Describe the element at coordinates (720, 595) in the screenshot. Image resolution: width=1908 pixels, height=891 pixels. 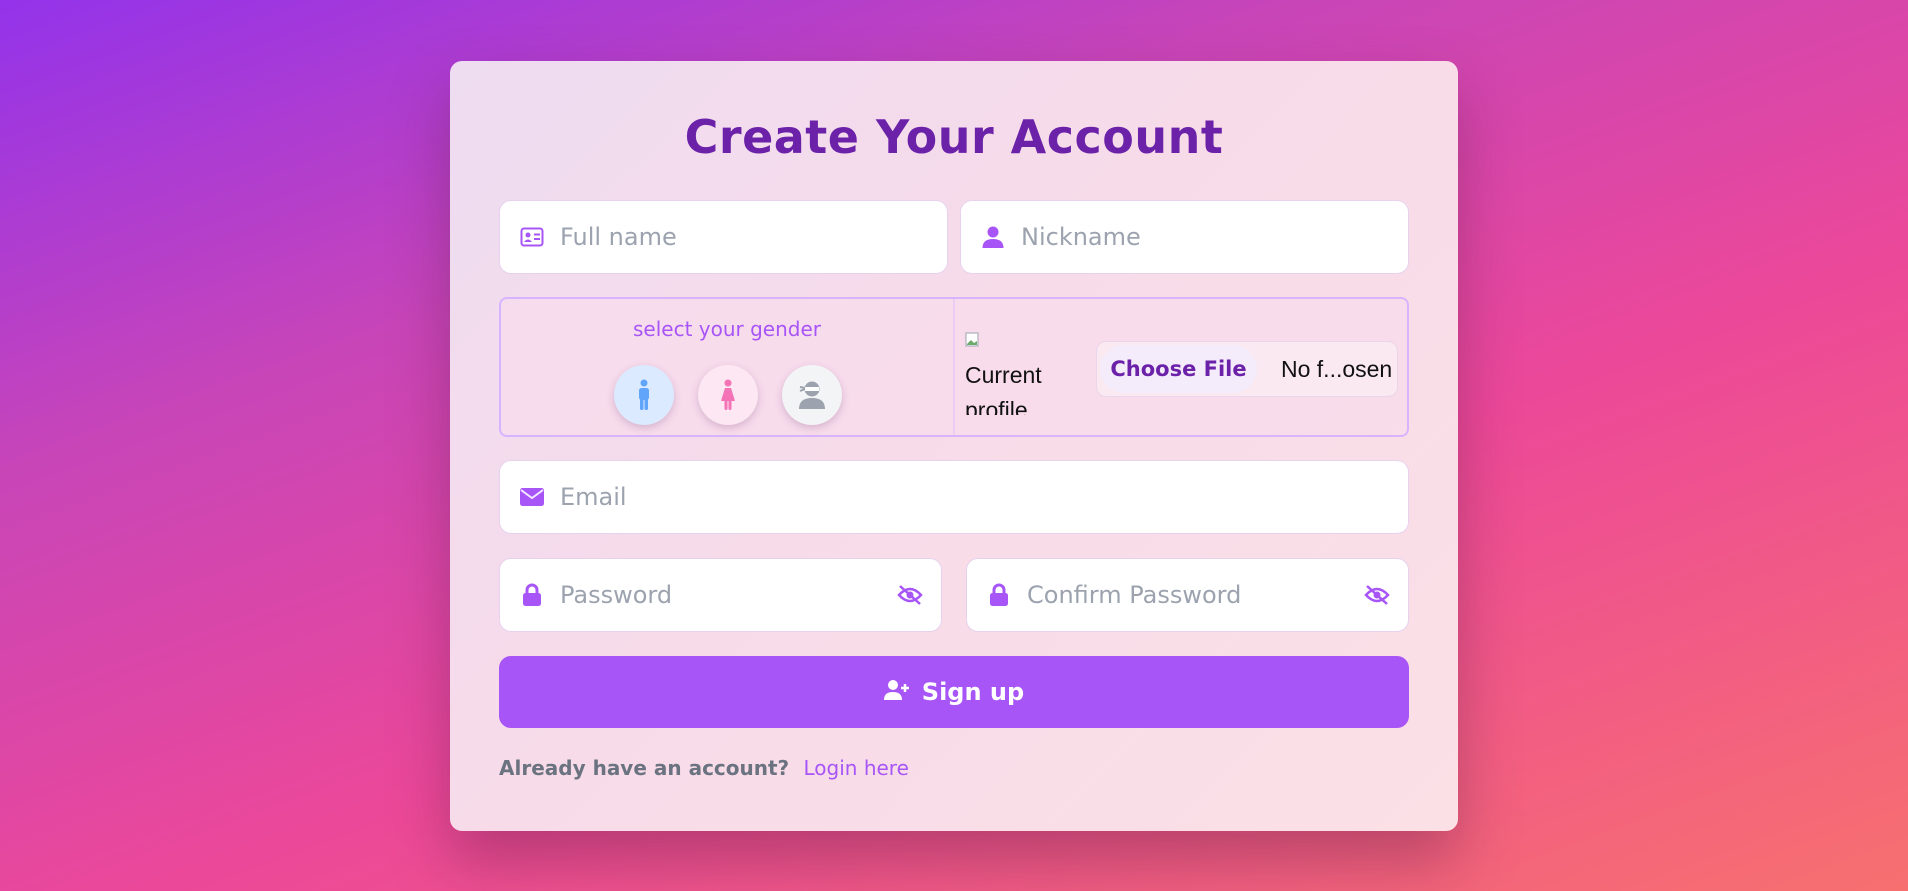
I see `password-field: Password` at that location.